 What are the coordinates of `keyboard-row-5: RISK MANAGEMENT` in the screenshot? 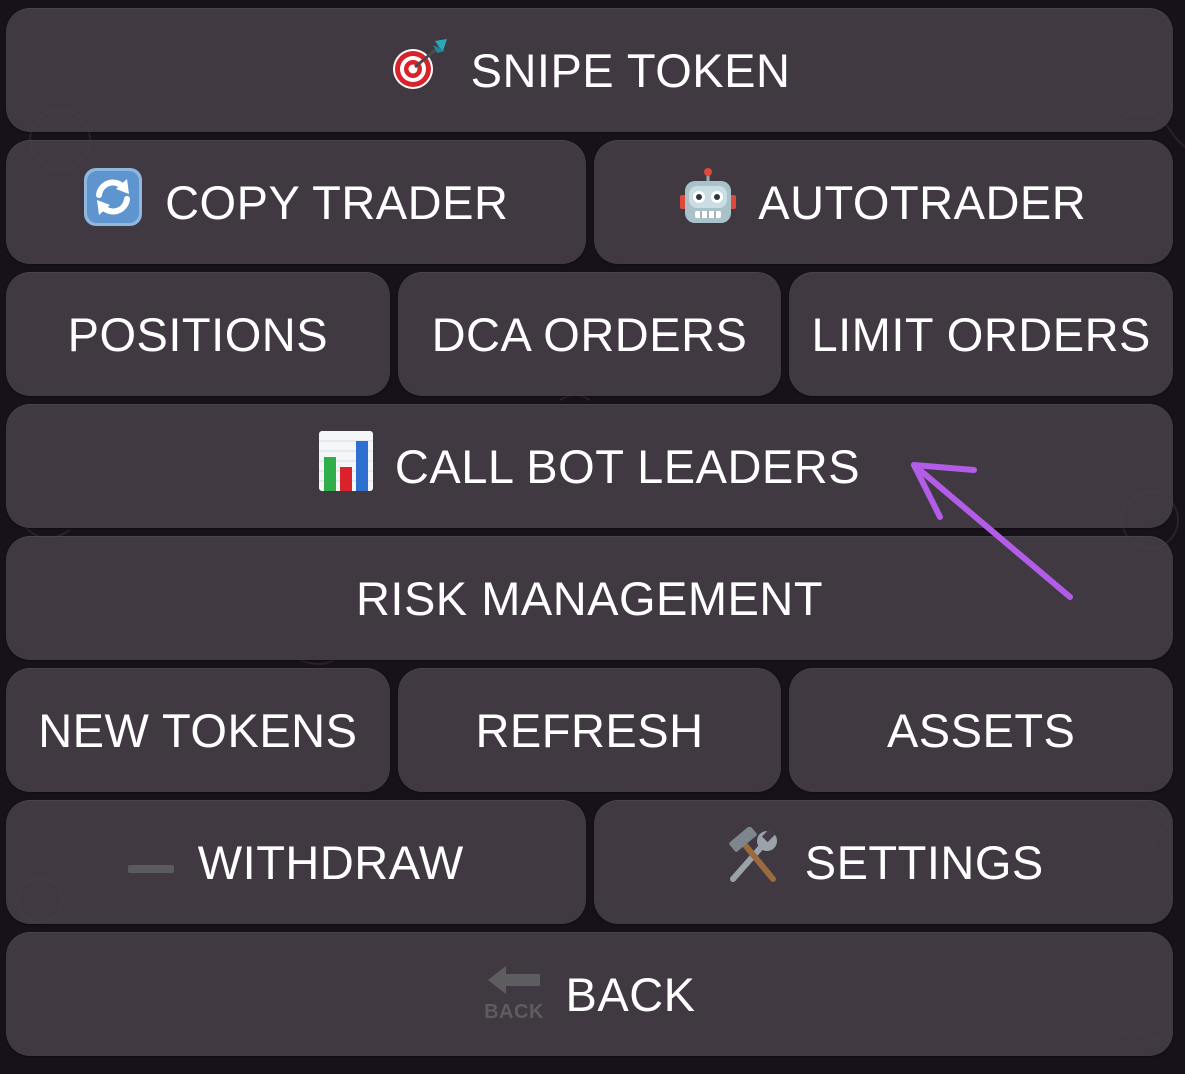 It's located at (589, 598).